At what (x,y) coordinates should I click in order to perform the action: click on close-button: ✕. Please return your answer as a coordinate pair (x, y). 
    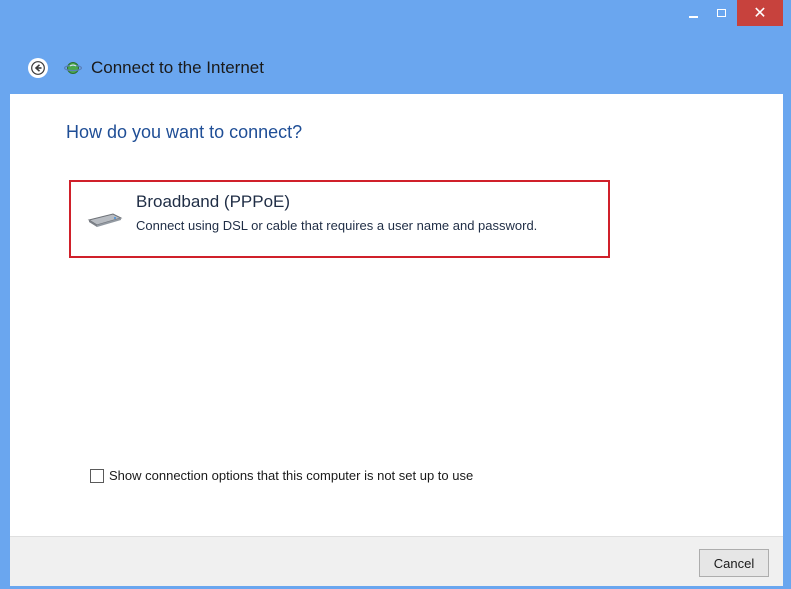
    Looking at the image, I should click on (760, 13).